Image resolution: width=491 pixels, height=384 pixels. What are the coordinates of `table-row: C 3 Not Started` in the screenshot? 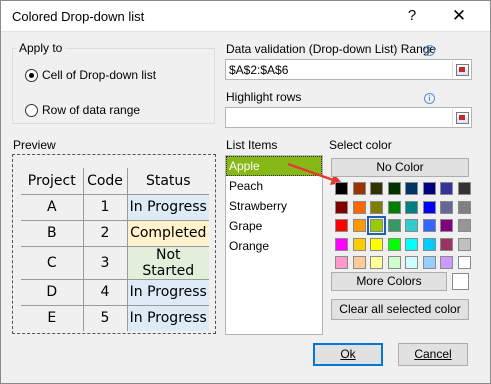 It's located at (115, 262).